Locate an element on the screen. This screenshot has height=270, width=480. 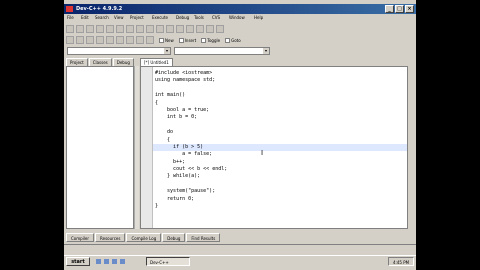
status-bar is located at coordinates (240, 248).